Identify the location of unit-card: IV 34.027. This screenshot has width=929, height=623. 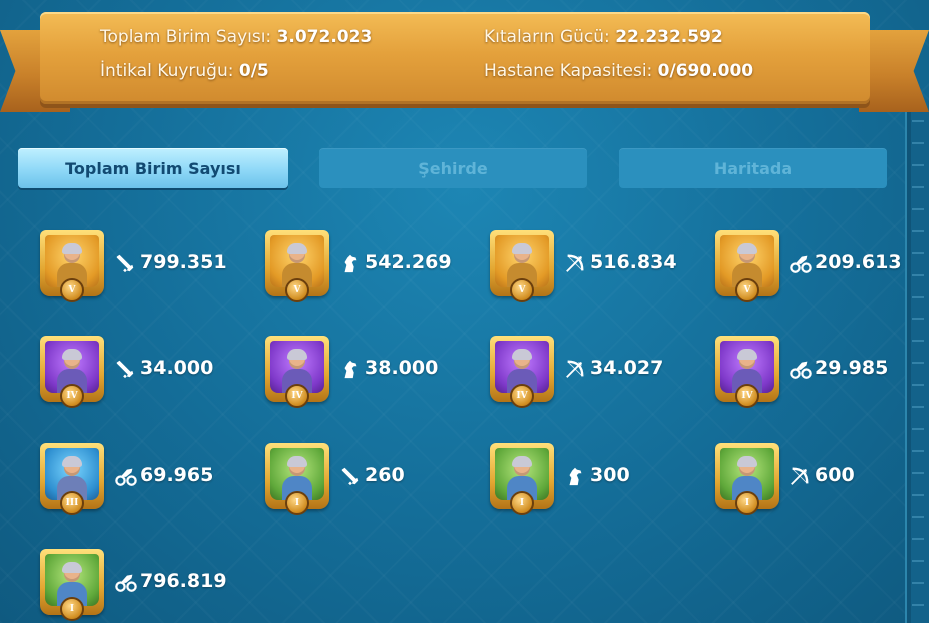
(590, 372).